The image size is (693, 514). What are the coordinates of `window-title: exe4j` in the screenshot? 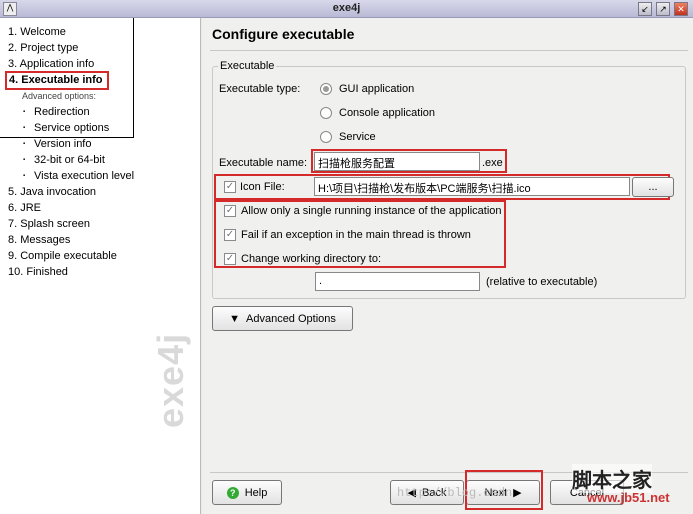 It's located at (346, 8).